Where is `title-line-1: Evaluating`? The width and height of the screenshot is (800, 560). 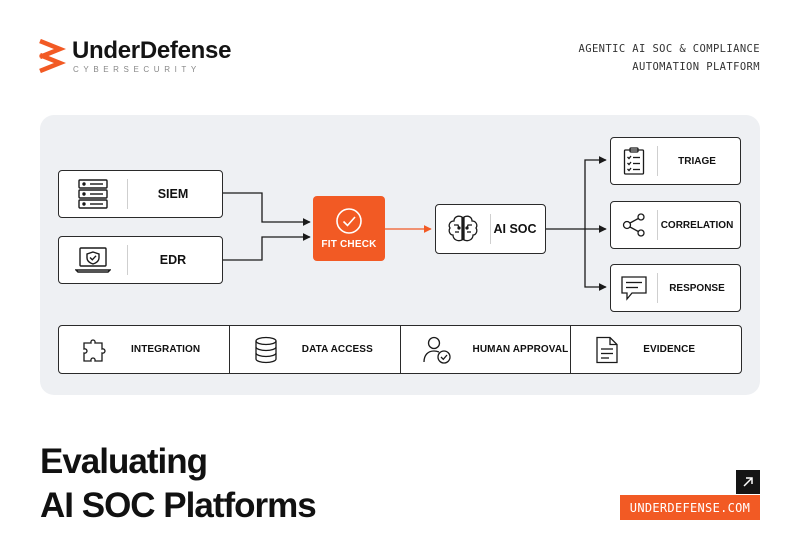 title-line-1: Evaluating is located at coordinates (124, 461).